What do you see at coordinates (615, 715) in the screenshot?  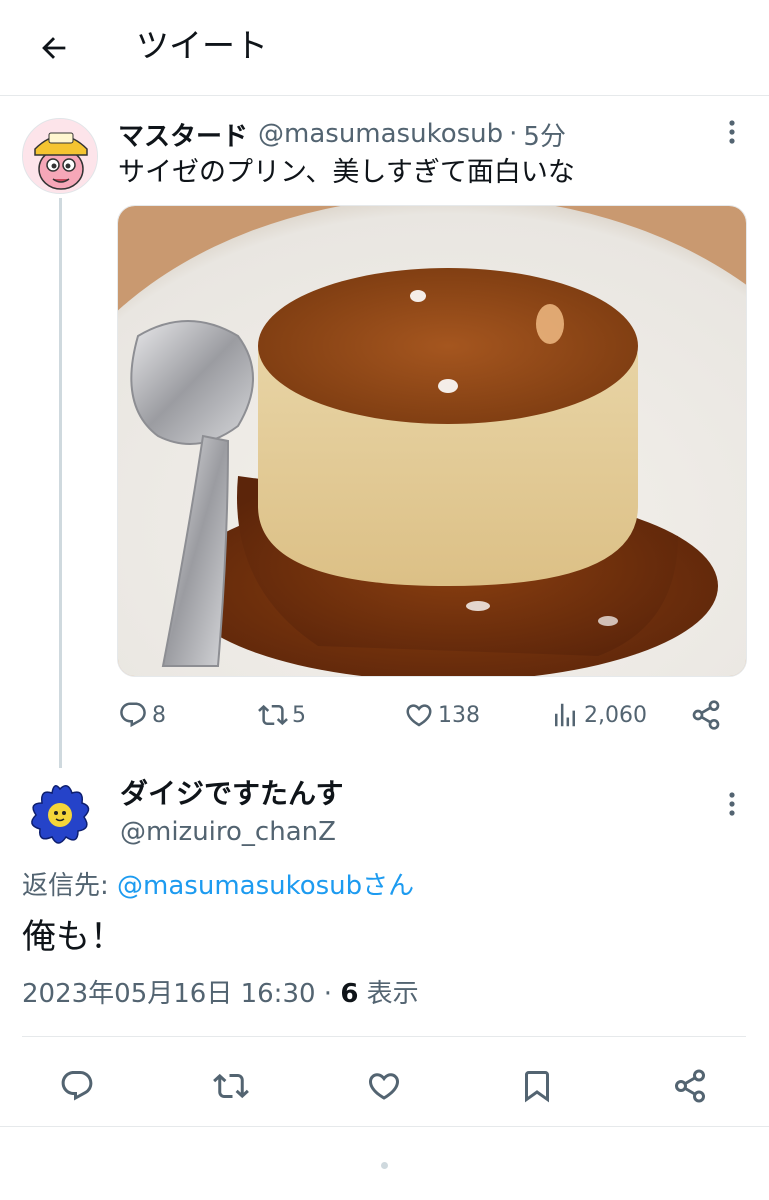 I see `views-count: 2,060` at bounding box center [615, 715].